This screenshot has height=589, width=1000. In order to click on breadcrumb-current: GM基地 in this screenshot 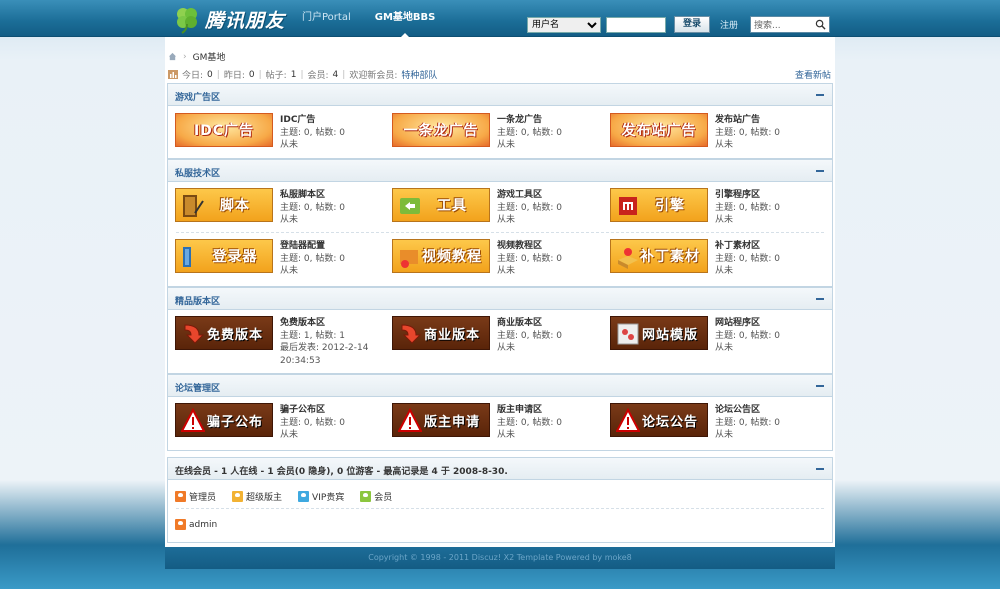, I will do `click(209, 56)`.